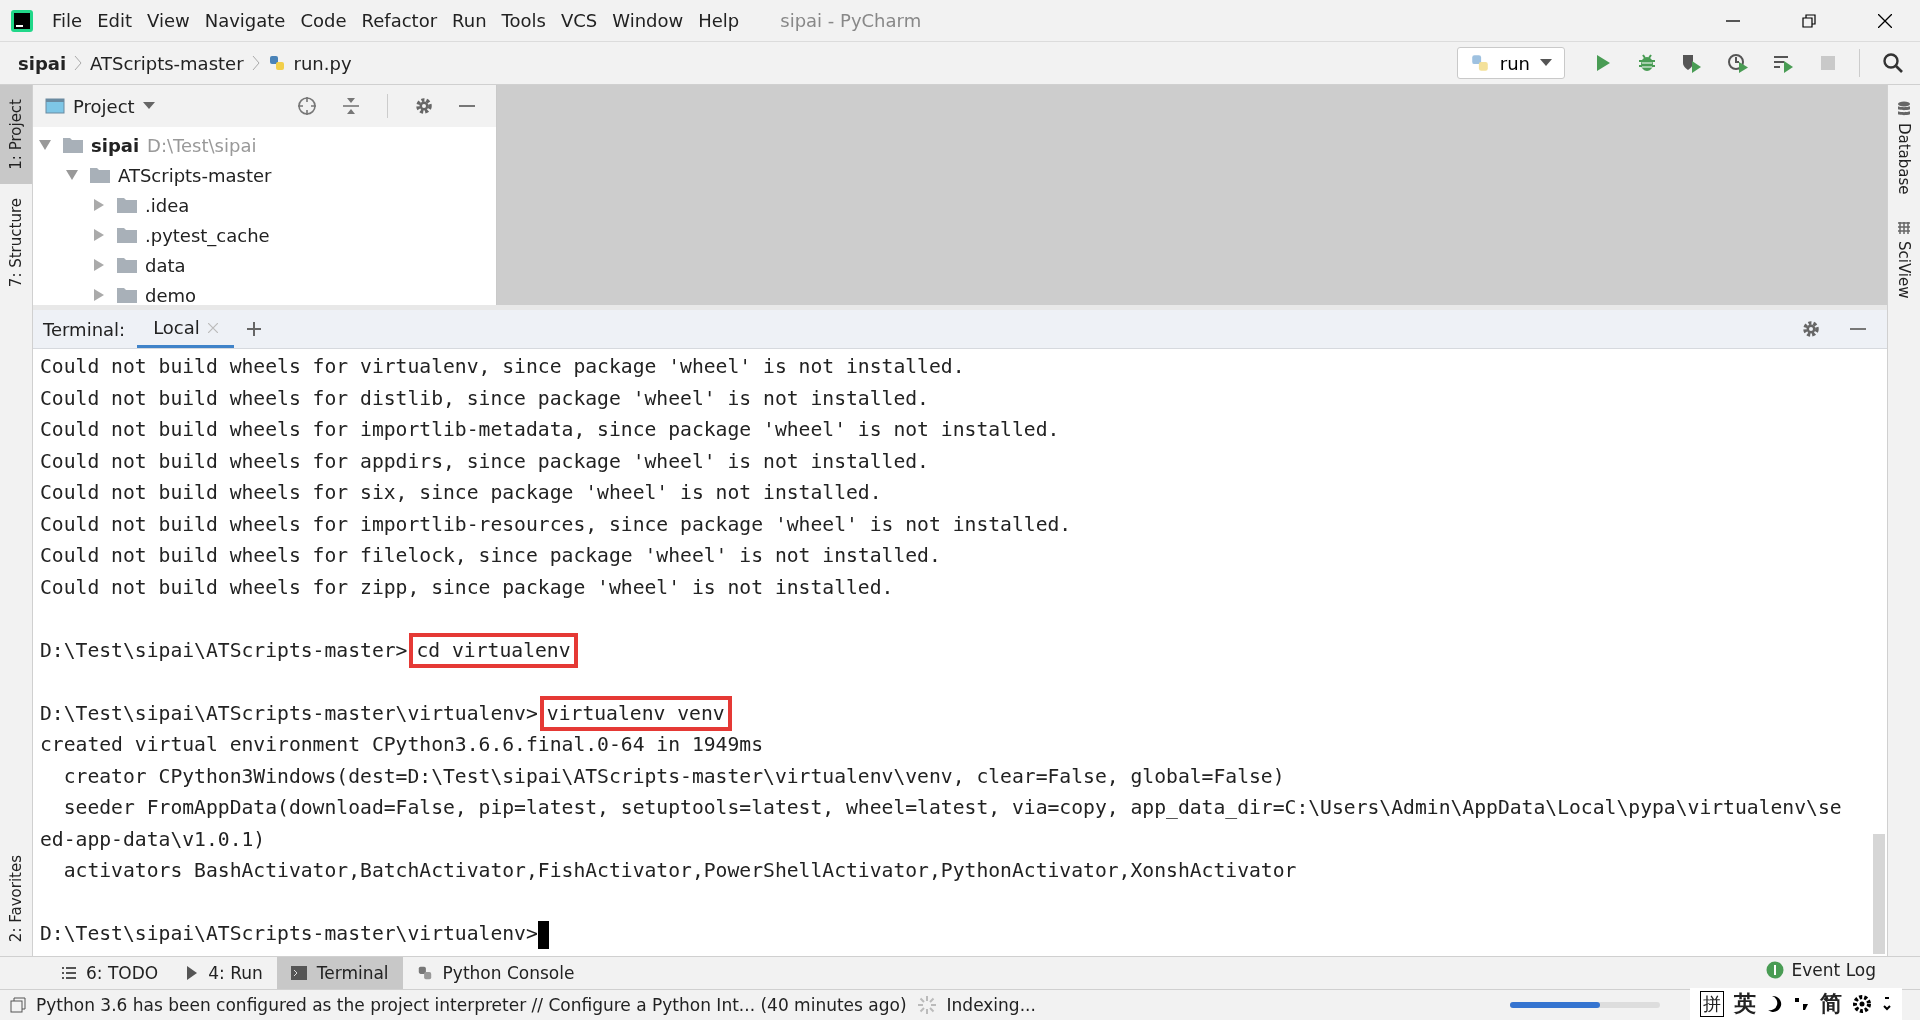 This screenshot has width=1920, height=1020. What do you see at coordinates (1820, 970) in the screenshot?
I see `event-log-button: Event Log` at bounding box center [1820, 970].